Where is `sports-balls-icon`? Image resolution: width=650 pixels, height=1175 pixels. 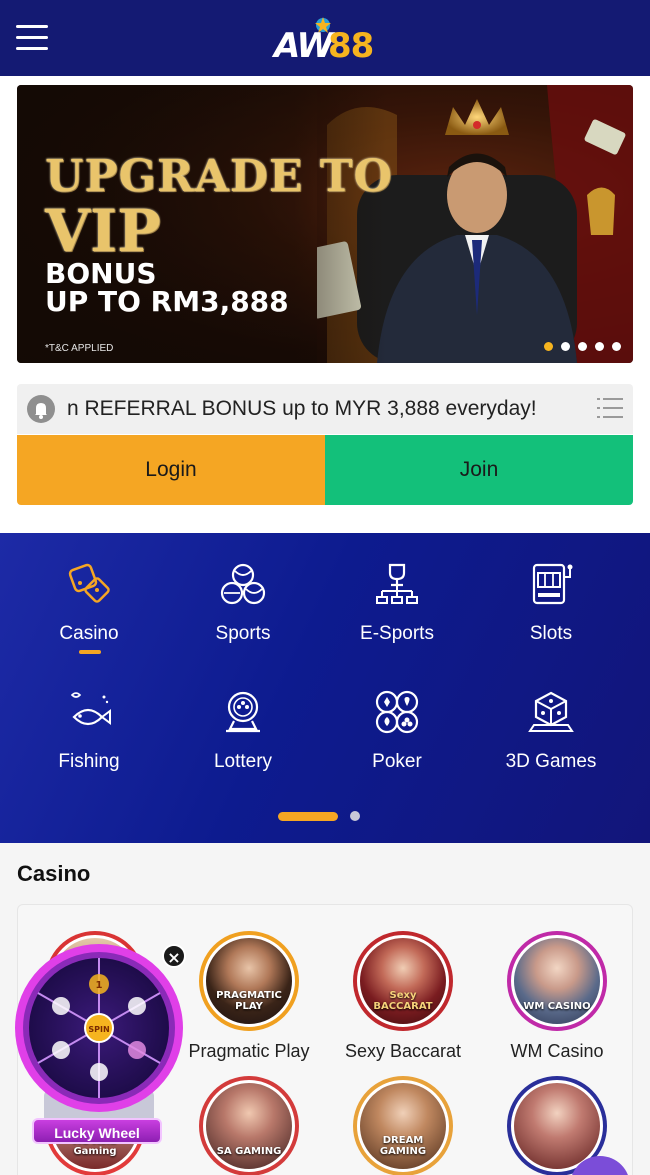
sports-balls-icon is located at coordinates (243, 584).